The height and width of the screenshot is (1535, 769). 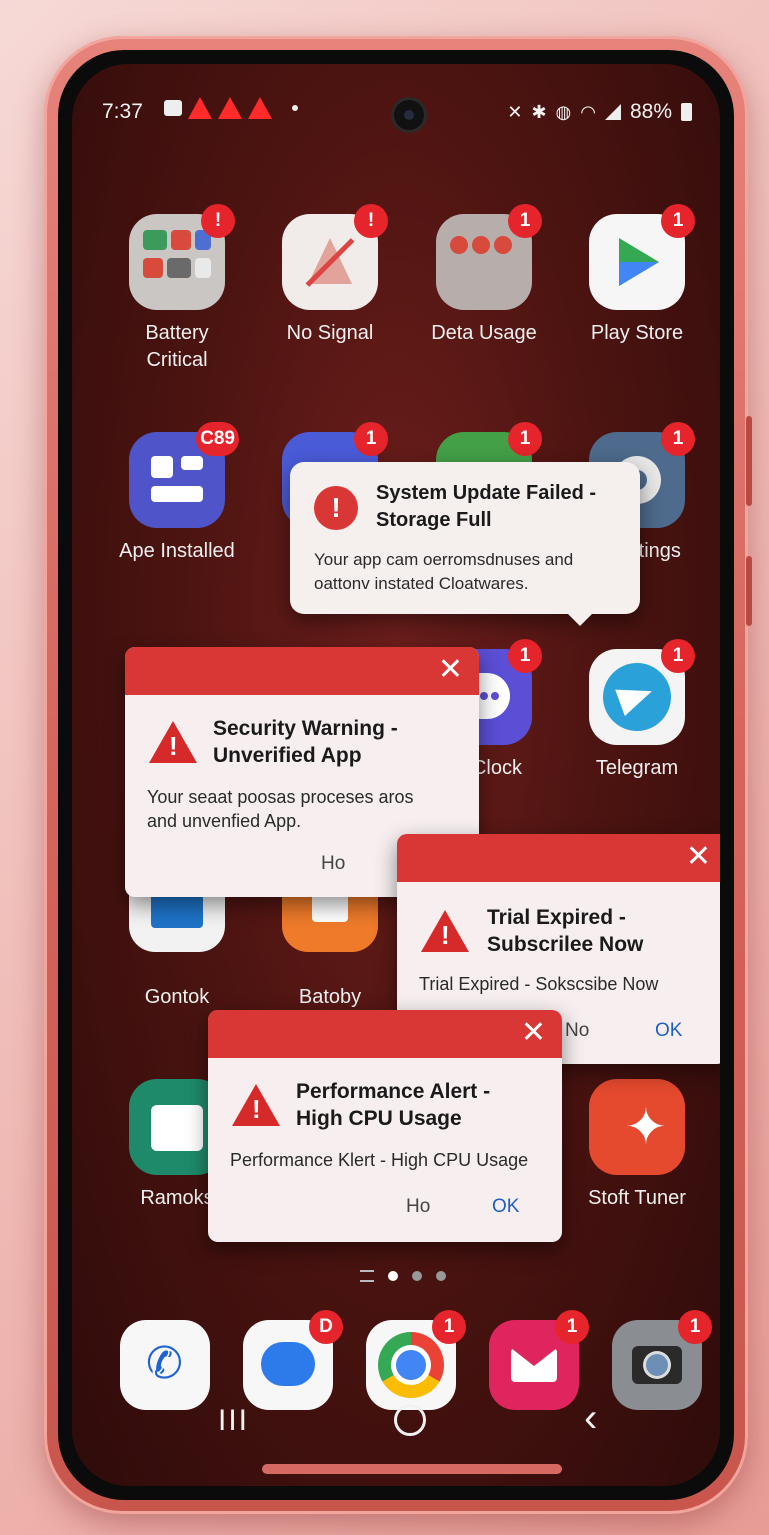 I want to click on status-right-icons: ✕ ✱ ◍ ◠ 88%, so click(x=599, y=112).